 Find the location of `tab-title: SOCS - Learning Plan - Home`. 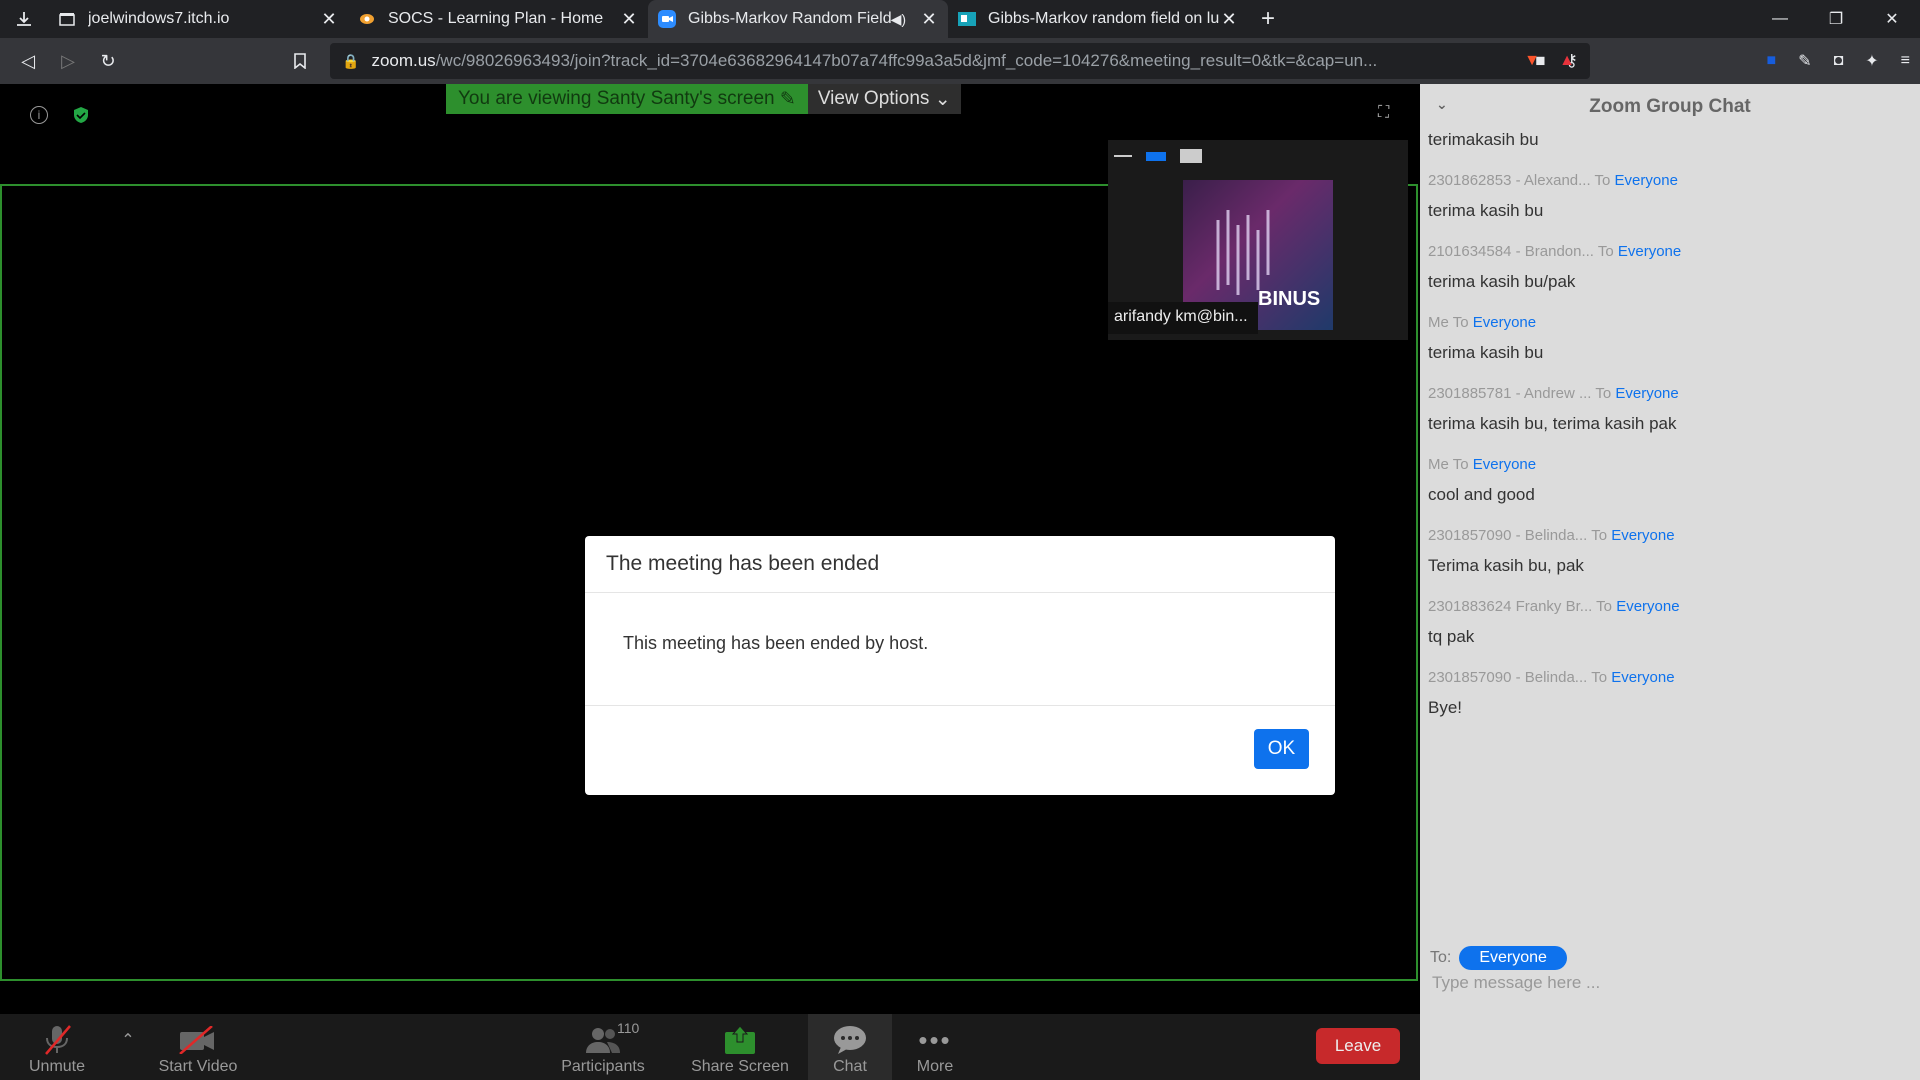

tab-title: SOCS - Learning Plan - Home is located at coordinates (496, 18).